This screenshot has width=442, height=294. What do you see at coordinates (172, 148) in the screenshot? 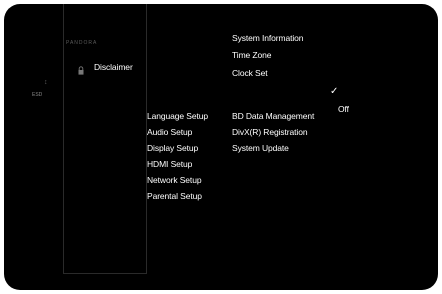
I see `menu-item-display-setup: Display Setup` at bounding box center [172, 148].